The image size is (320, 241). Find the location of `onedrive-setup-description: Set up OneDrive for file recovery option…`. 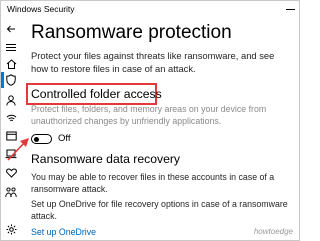

onedrive-setup-description: Set up OneDrive for file recovery option… is located at coordinates (159, 210).